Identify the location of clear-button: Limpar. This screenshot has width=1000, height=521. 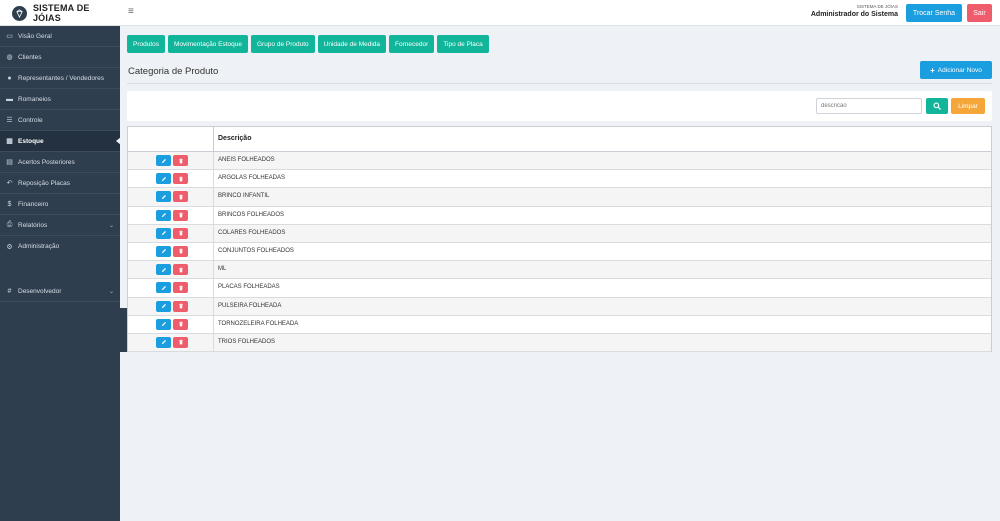
(968, 106).